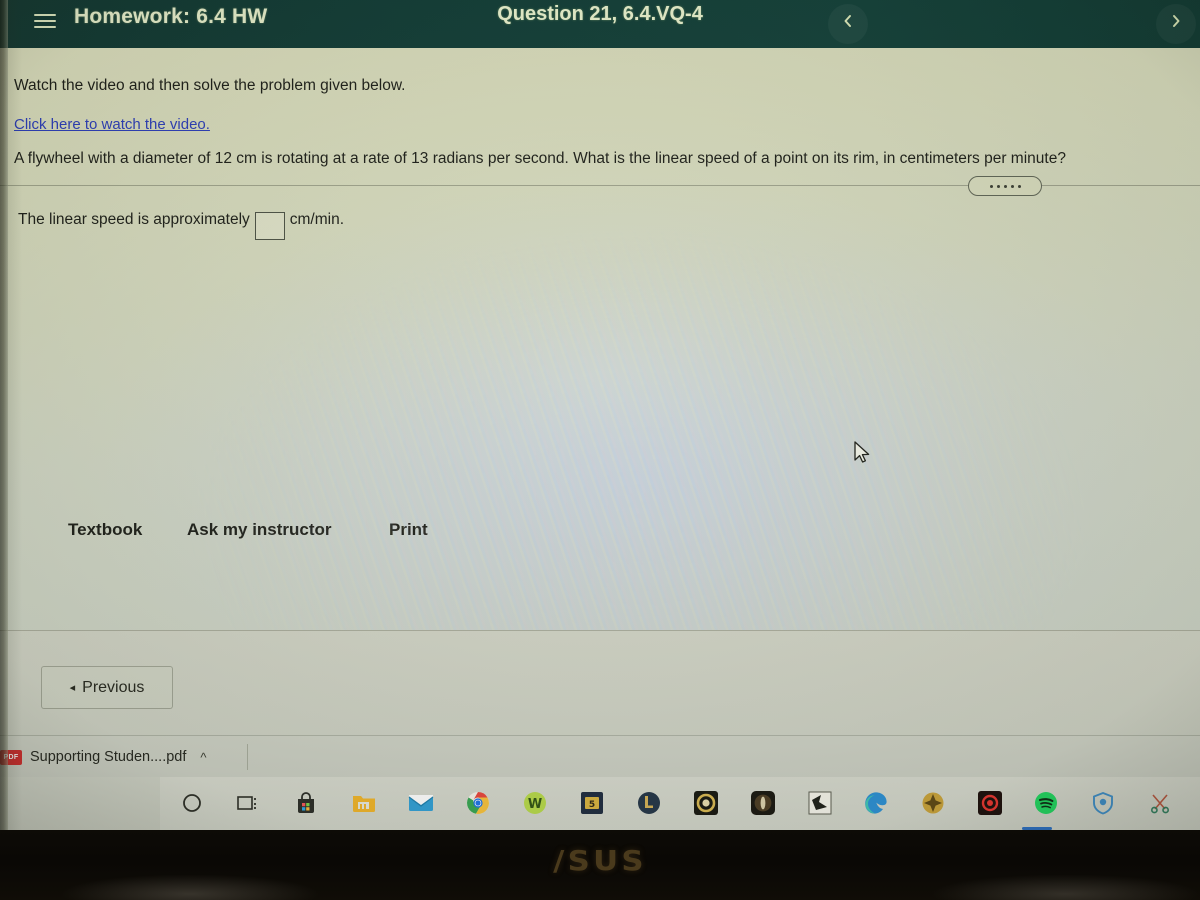 This screenshot has width=1200, height=900. I want to click on download-shelf: PDF Supporting Studen....pdf ^, so click(600, 756).